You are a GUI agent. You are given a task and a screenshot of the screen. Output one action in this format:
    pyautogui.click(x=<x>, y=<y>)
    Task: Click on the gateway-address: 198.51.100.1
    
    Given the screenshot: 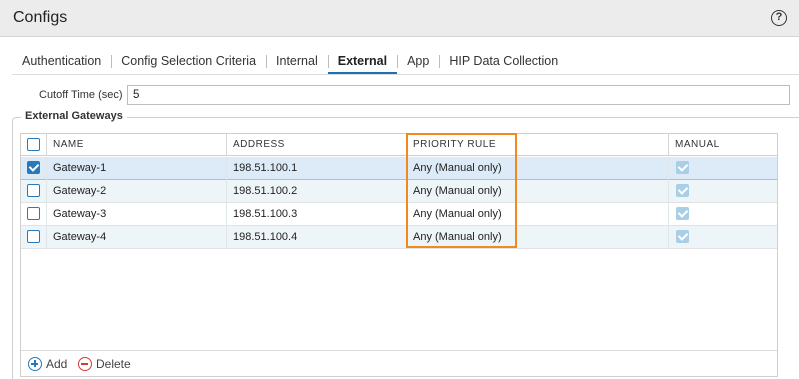 What is the action you would take?
    pyautogui.click(x=317, y=168)
    